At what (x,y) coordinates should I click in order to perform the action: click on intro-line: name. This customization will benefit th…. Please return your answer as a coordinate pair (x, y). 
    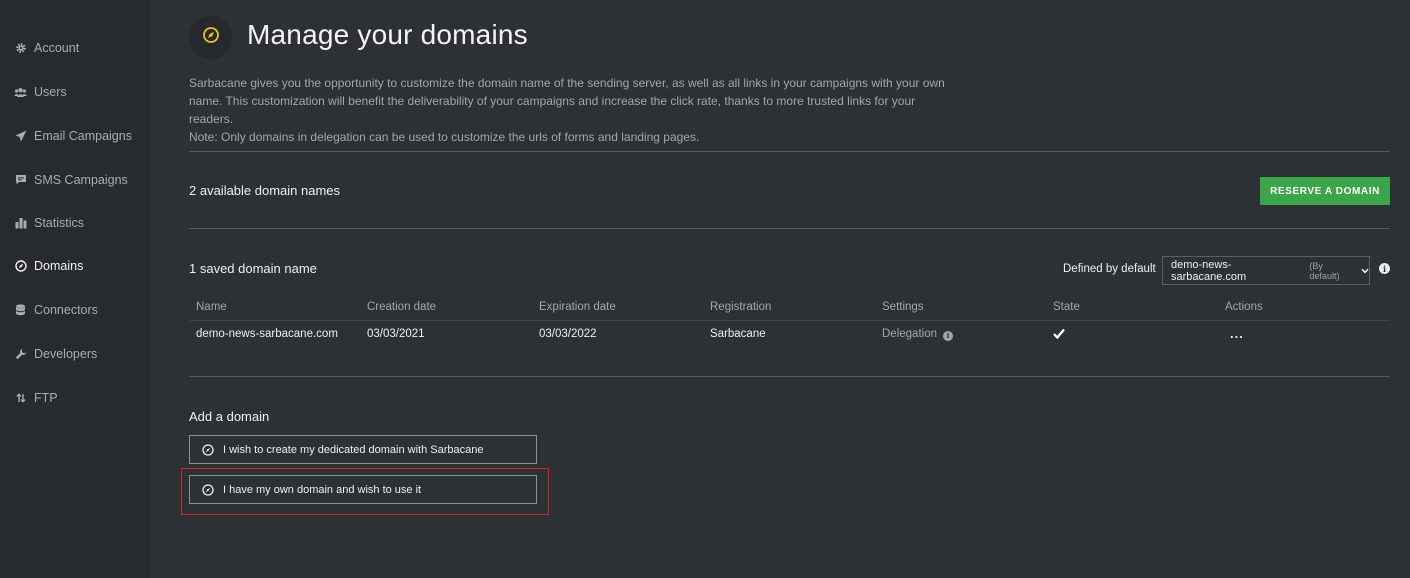
    Looking at the image, I should click on (552, 110).